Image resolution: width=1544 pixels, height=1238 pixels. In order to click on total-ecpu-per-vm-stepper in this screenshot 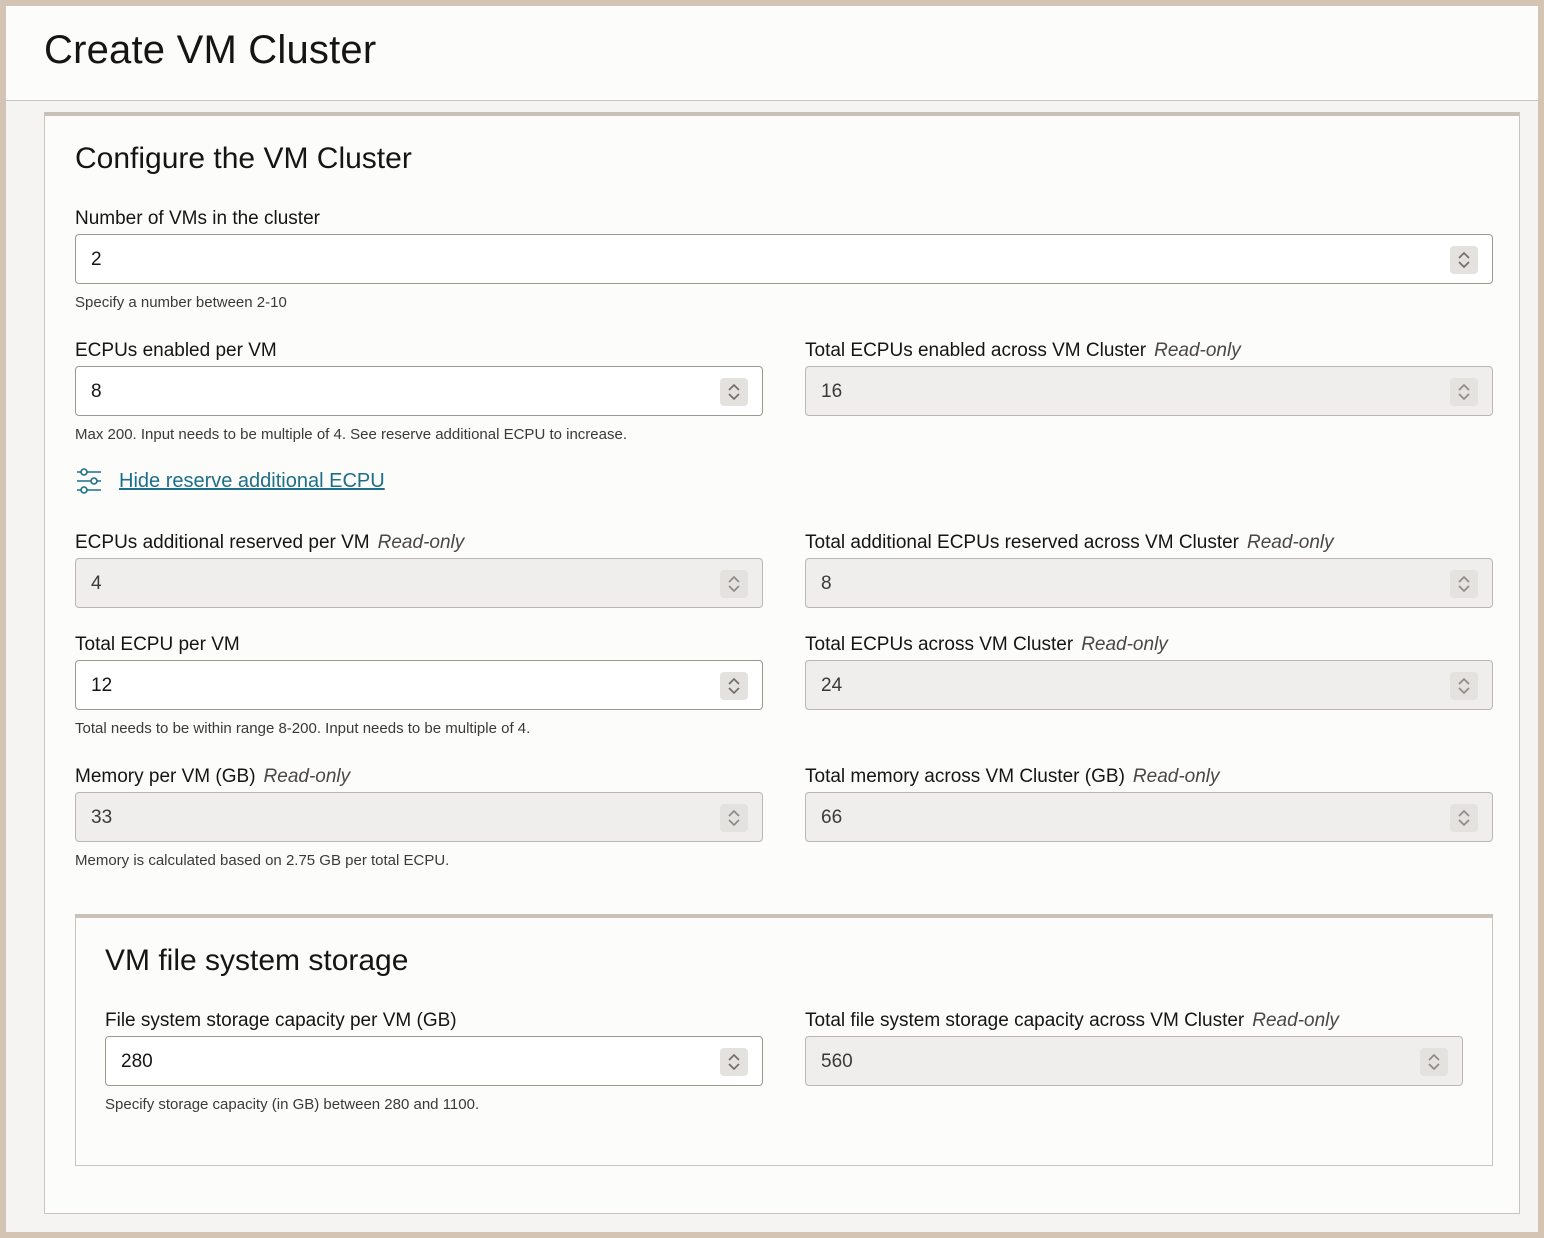, I will do `click(734, 686)`.